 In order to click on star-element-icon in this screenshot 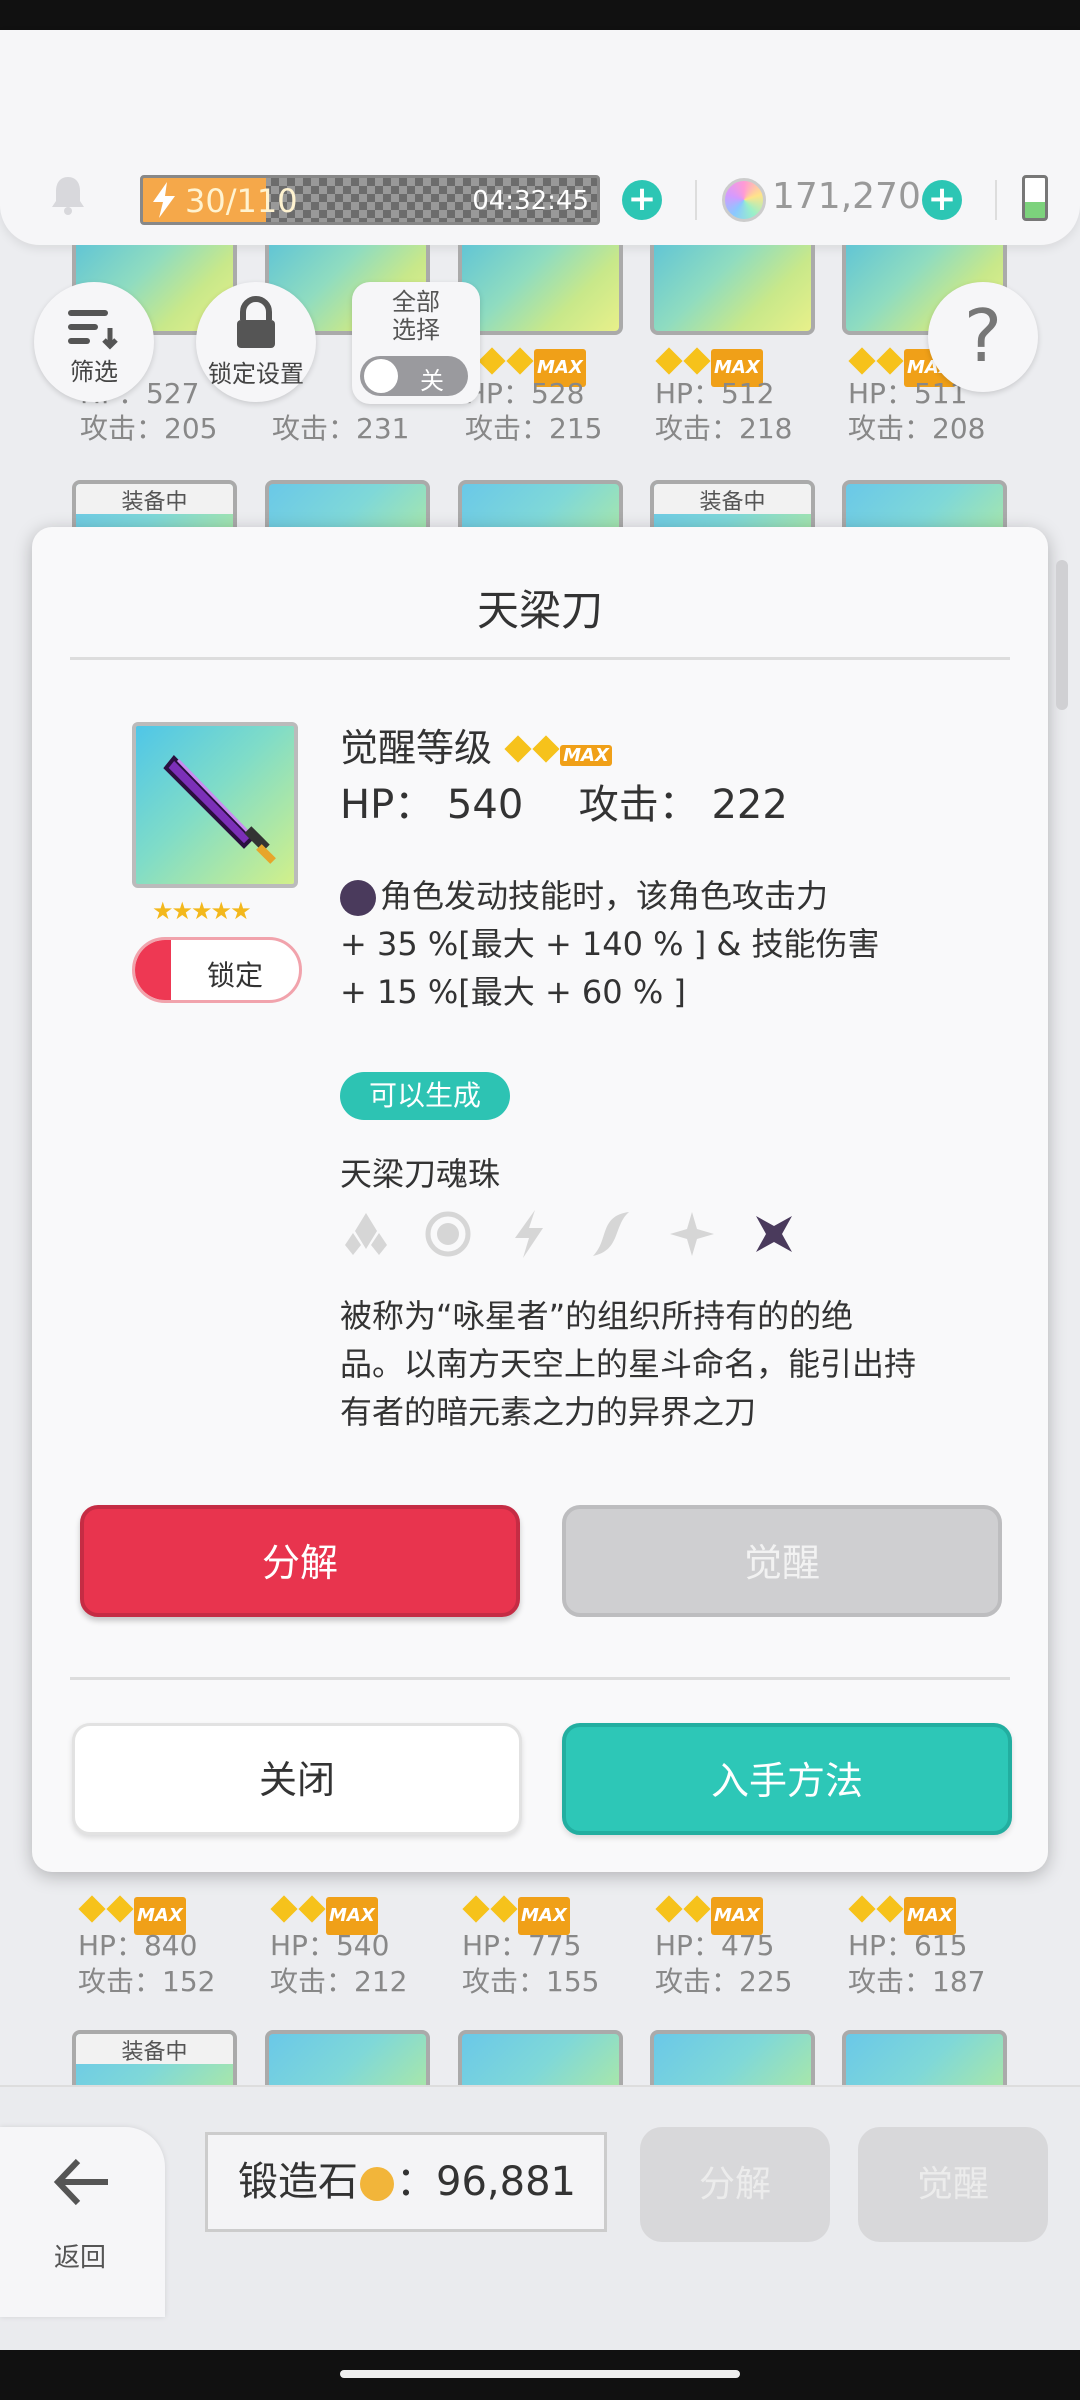, I will do `click(692, 1234)`.